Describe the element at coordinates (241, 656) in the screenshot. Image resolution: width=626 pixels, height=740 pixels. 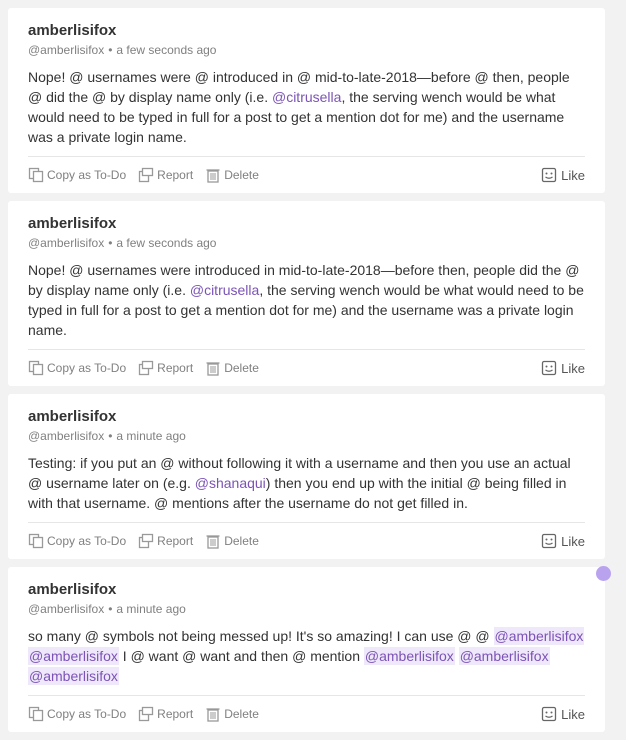
I see `post-text: I @ want @ want and then @ mention` at that location.